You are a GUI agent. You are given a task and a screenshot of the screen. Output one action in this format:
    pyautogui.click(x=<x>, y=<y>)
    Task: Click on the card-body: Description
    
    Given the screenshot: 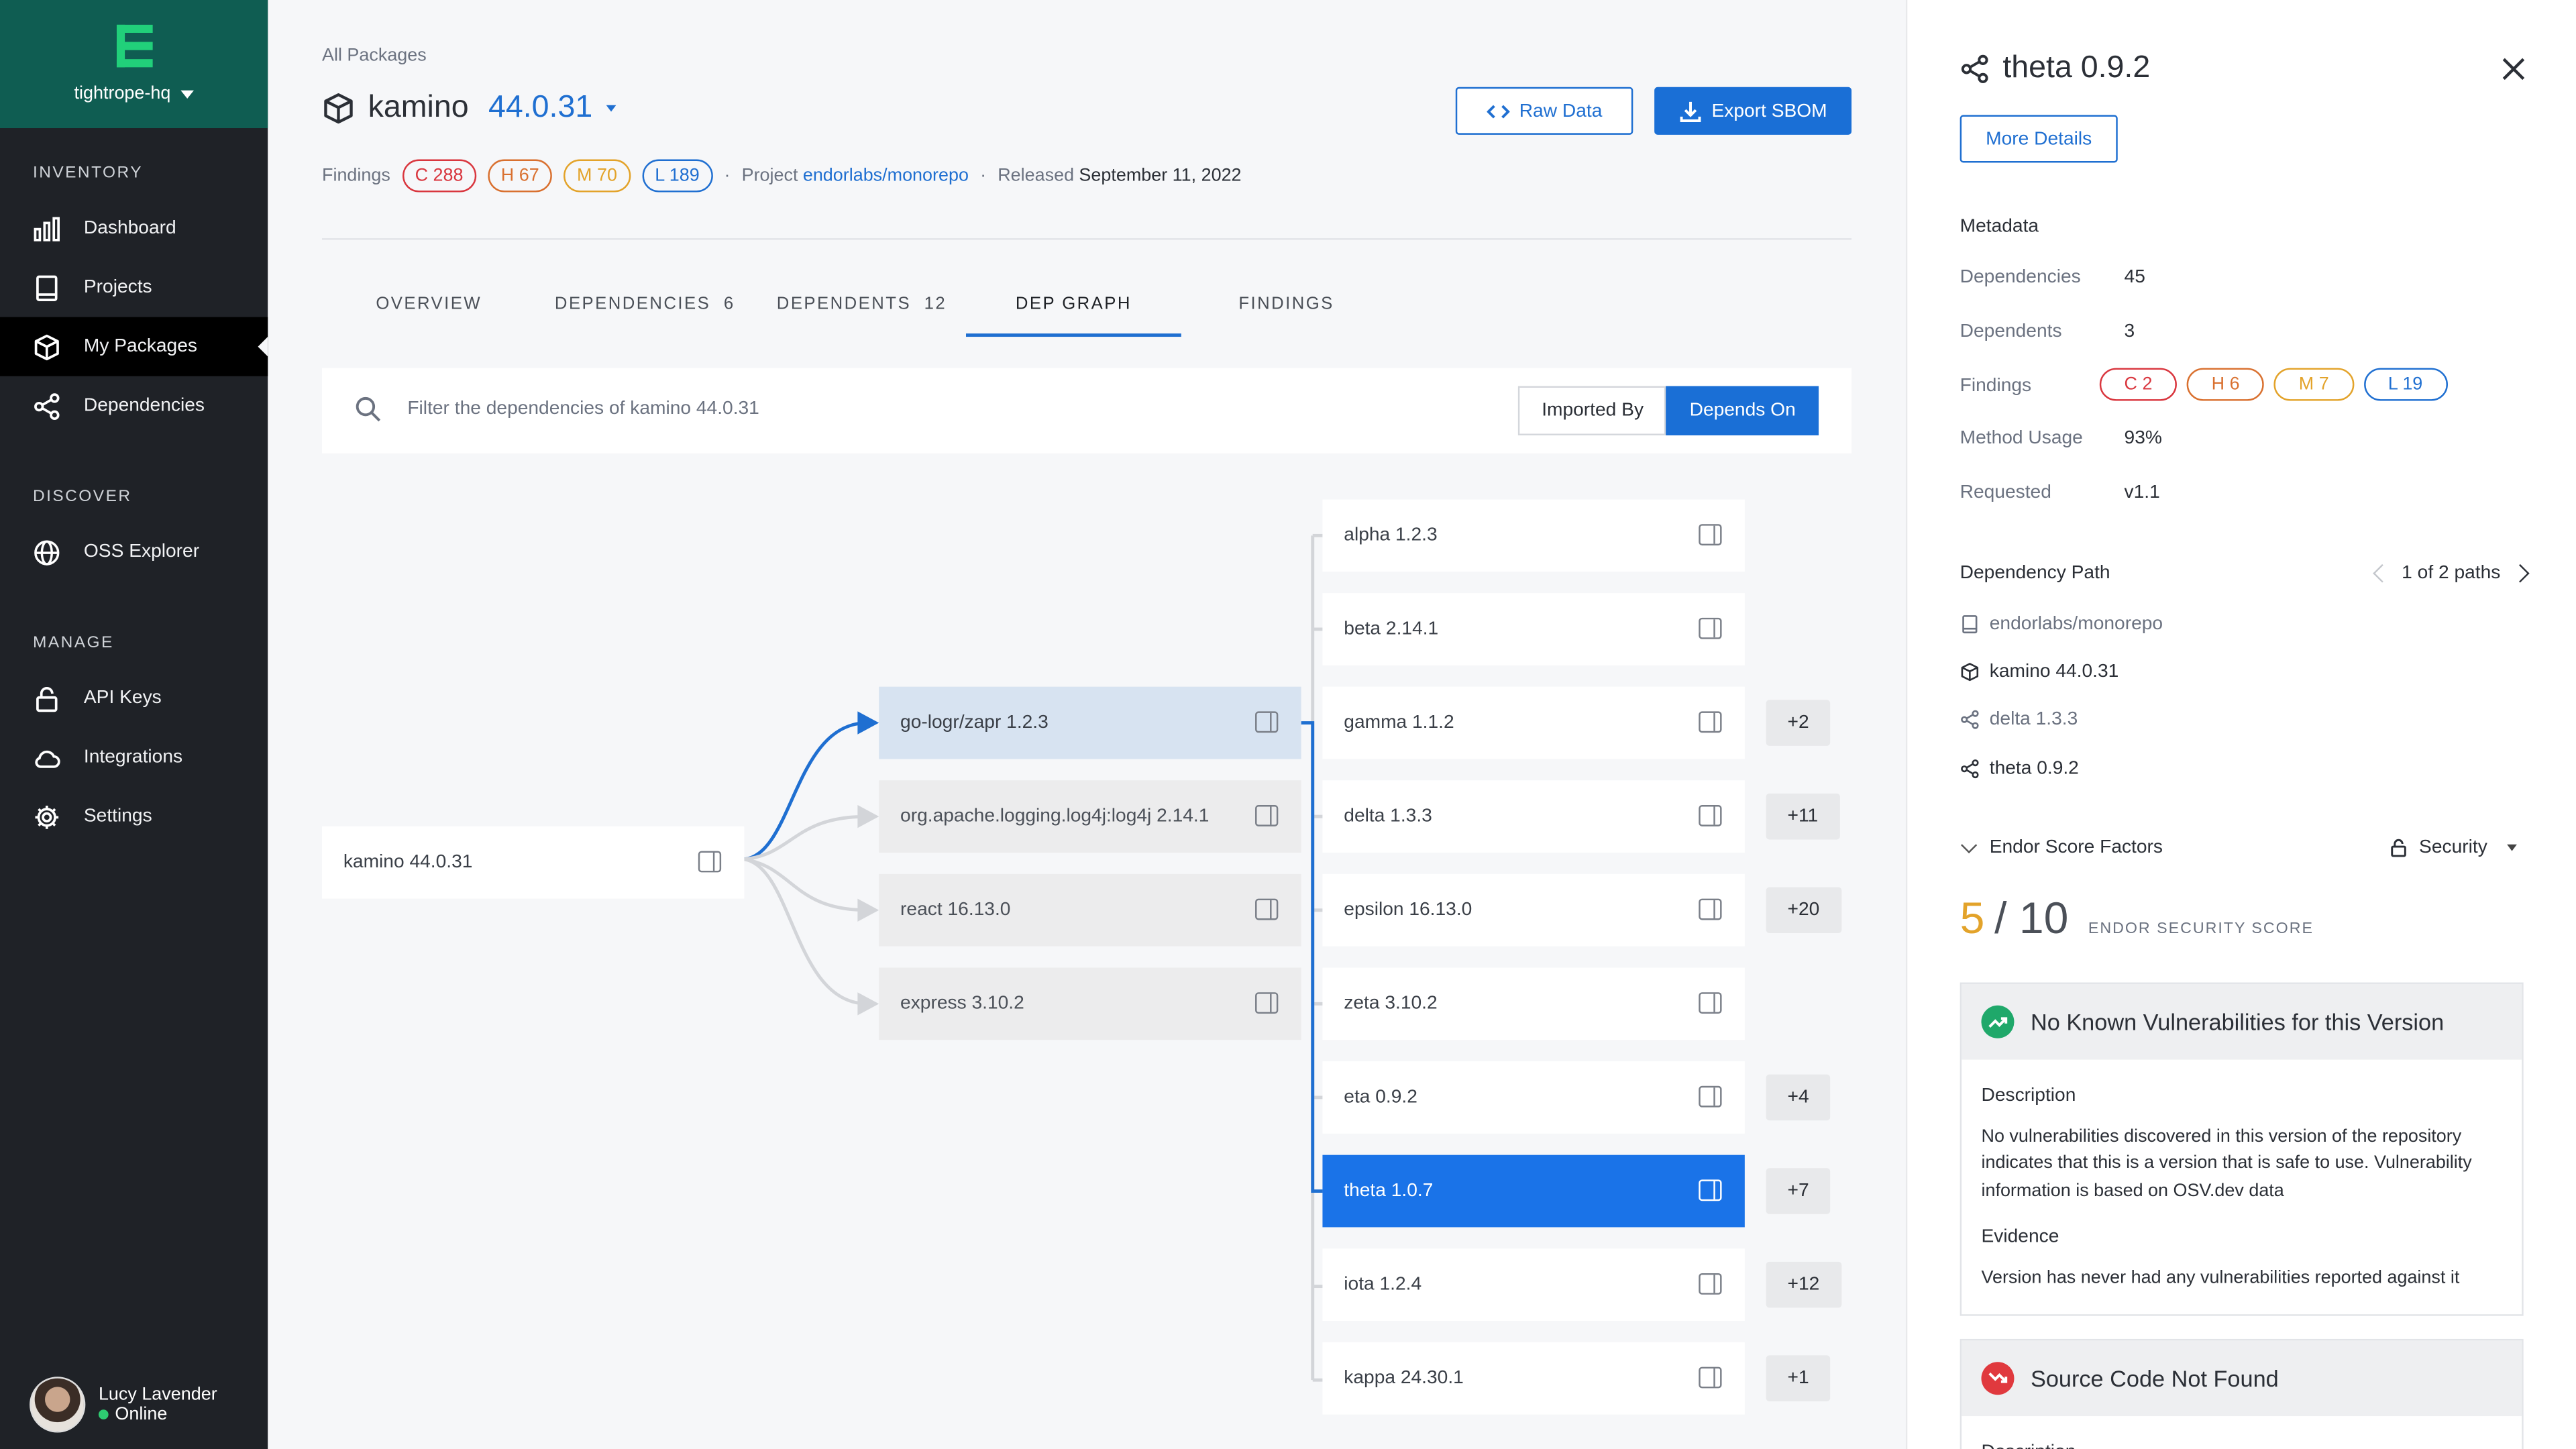 What is the action you would take?
    pyautogui.click(x=2242, y=1432)
    